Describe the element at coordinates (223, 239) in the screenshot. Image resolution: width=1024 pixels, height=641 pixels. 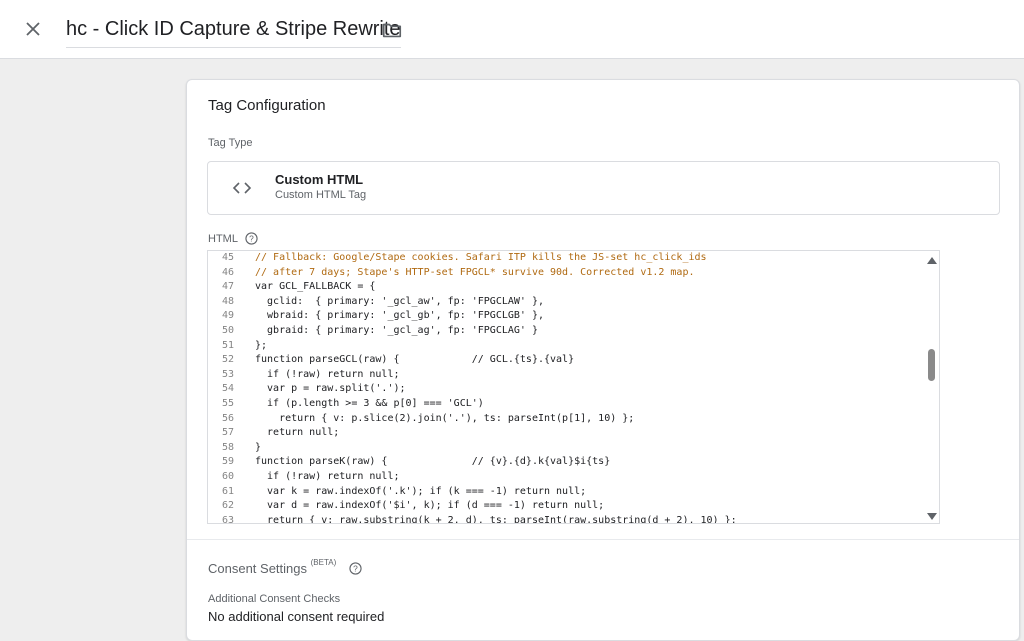
I see `html-label: HTML` at that location.